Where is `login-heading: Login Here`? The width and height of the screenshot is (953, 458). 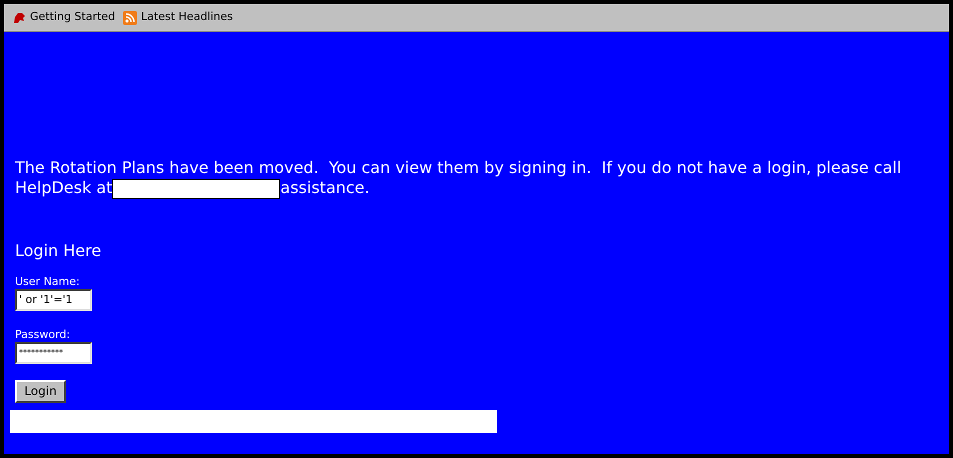 login-heading: Login Here is located at coordinates (58, 250).